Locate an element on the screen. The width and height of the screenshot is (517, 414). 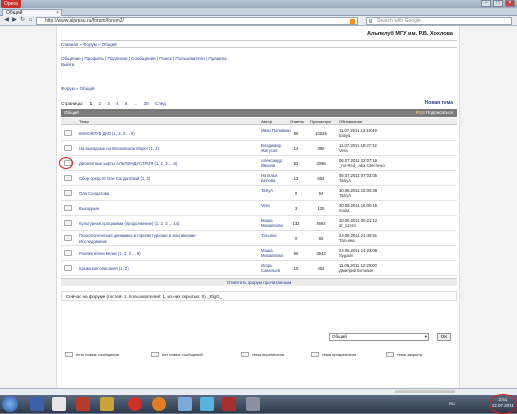
acrobat-app-icon is located at coordinates (83, 404).